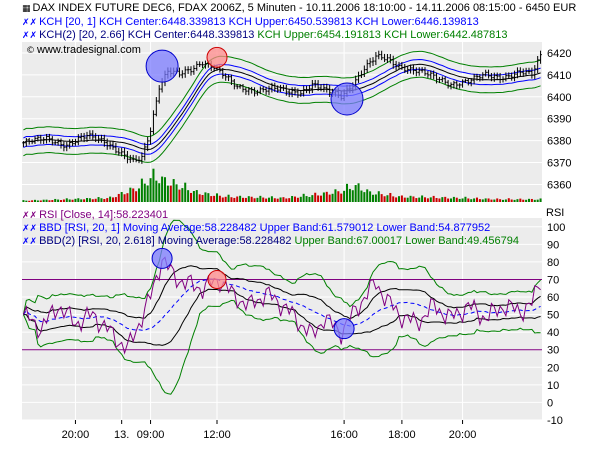 The width and height of the screenshot is (600, 450). What do you see at coordinates (162, 66) in the screenshot?
I see `price-highlight-circle` at bounding box center [162, 66].